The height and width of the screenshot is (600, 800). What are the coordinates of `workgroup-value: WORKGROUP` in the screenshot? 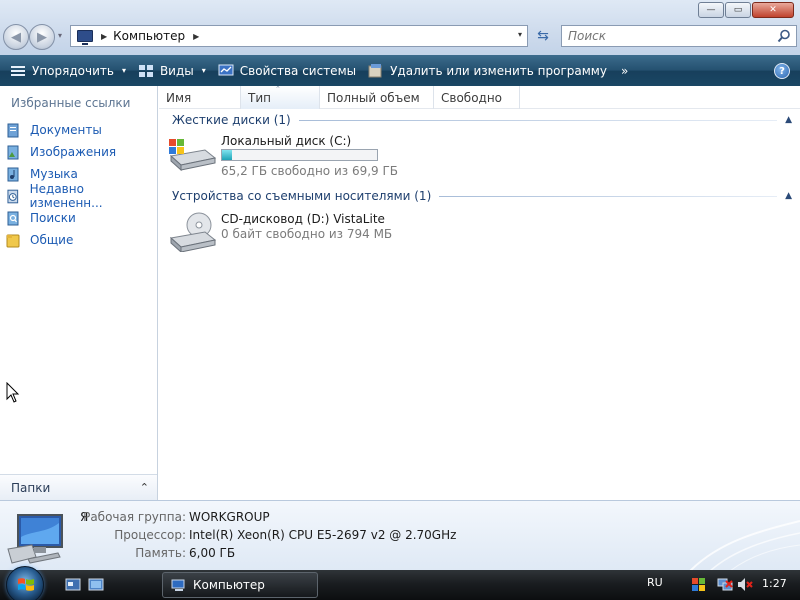 It's located at (229, 517).